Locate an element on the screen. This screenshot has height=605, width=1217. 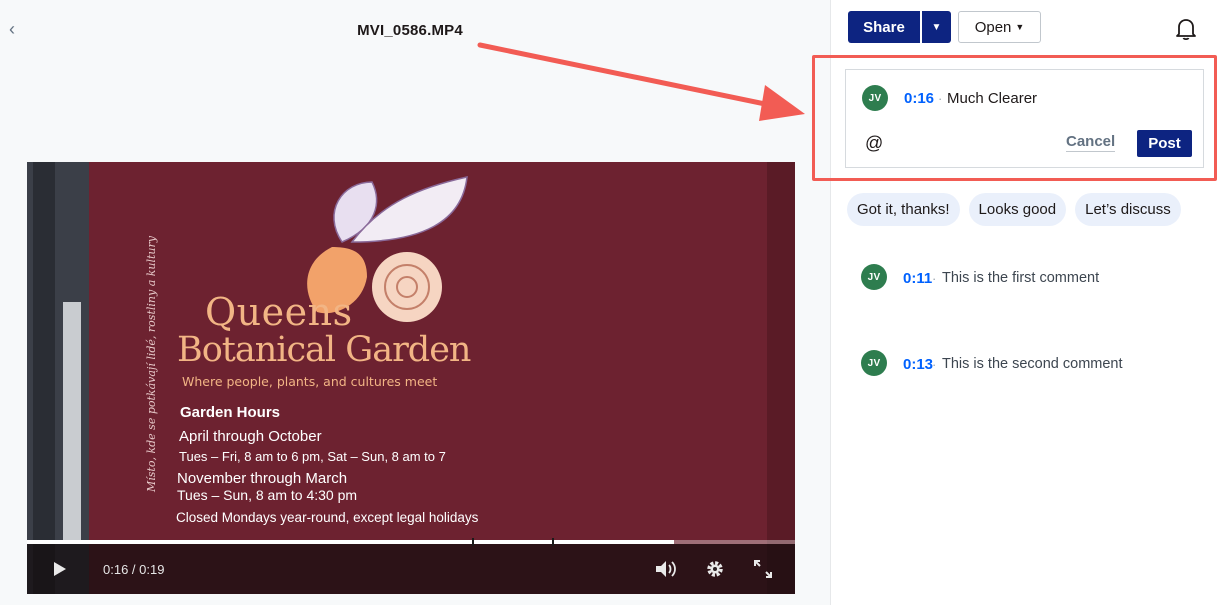
comment-timestamp: 0:11 is located at coordinates (917, 278).